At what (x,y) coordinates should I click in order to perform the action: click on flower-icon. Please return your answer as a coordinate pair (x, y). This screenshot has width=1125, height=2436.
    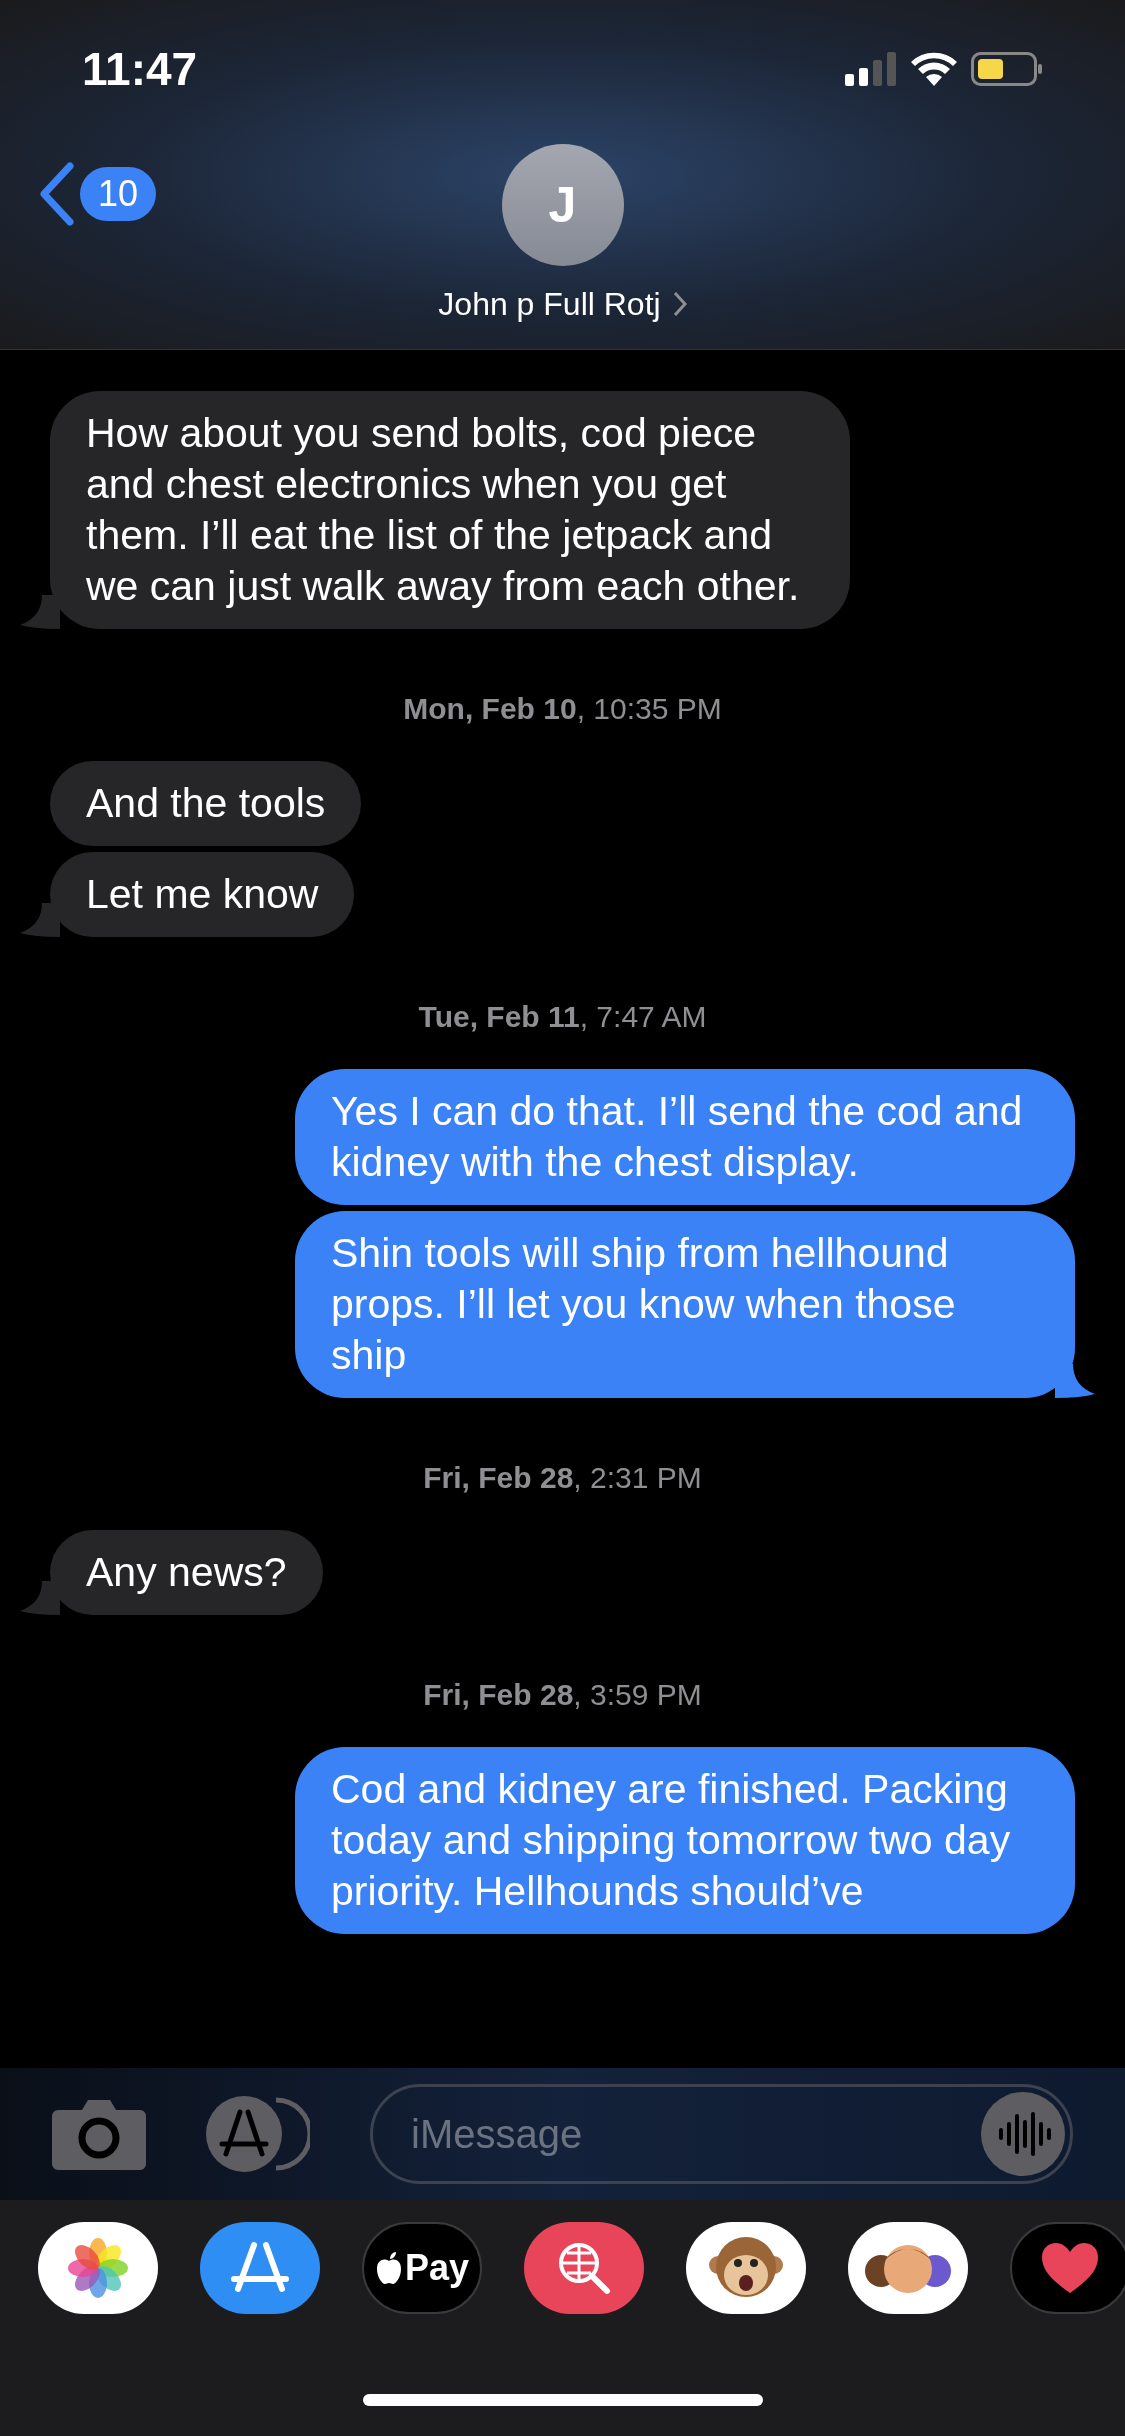
    Looking at the image, I should click on (98, 2268).